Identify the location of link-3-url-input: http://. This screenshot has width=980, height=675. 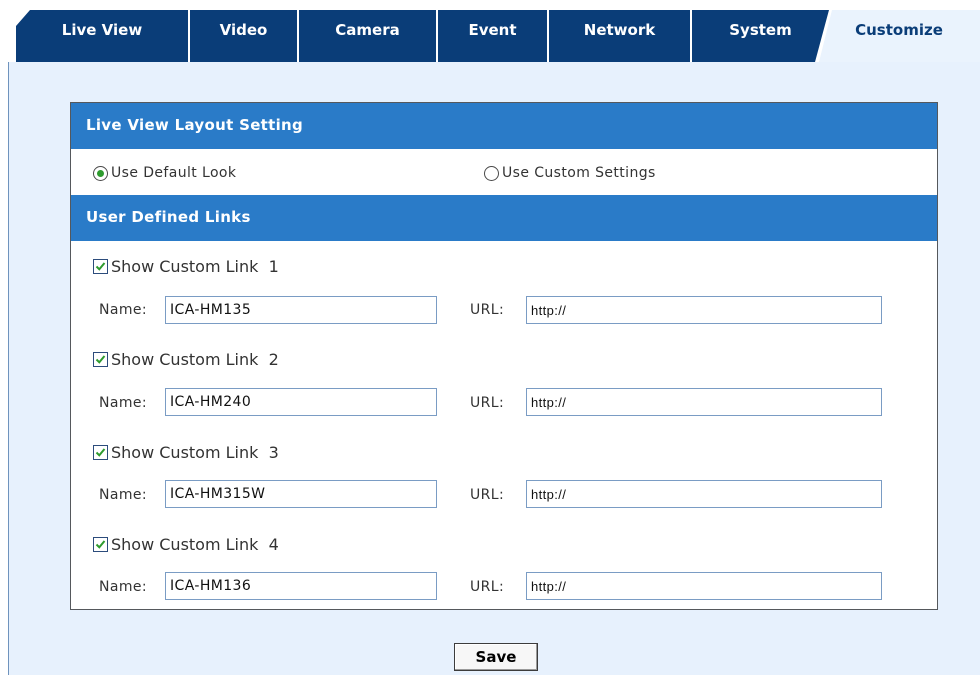
(704, 494).